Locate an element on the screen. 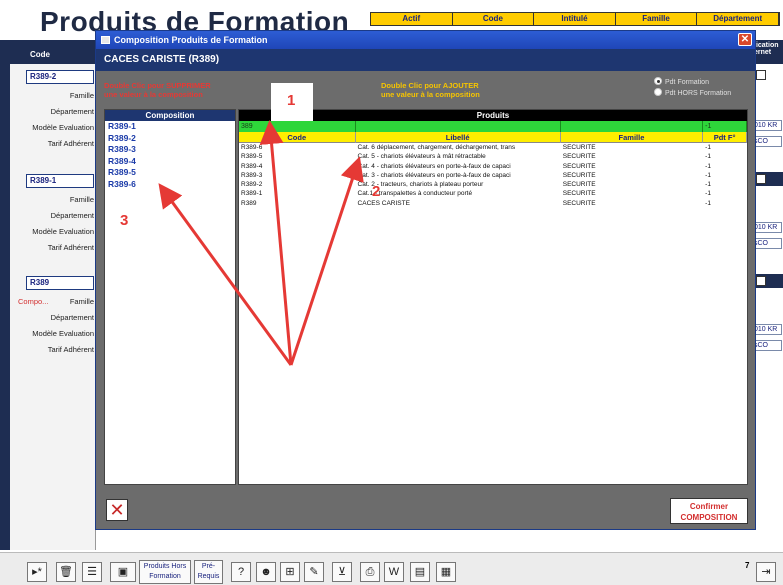 The width and height of the screenshot is (783, 585). arrow-to-table is located at coordinates (326, 261).